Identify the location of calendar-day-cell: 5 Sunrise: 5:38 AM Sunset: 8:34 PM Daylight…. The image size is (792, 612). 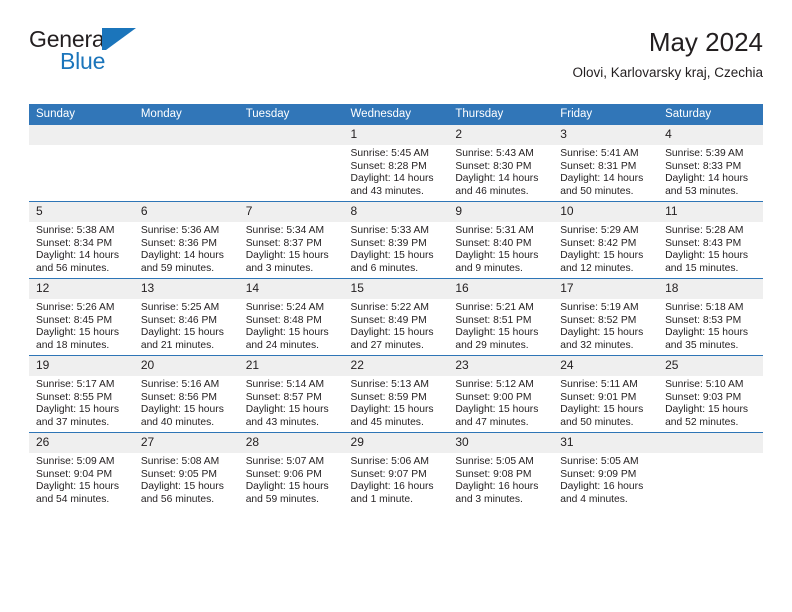
(81, 240).